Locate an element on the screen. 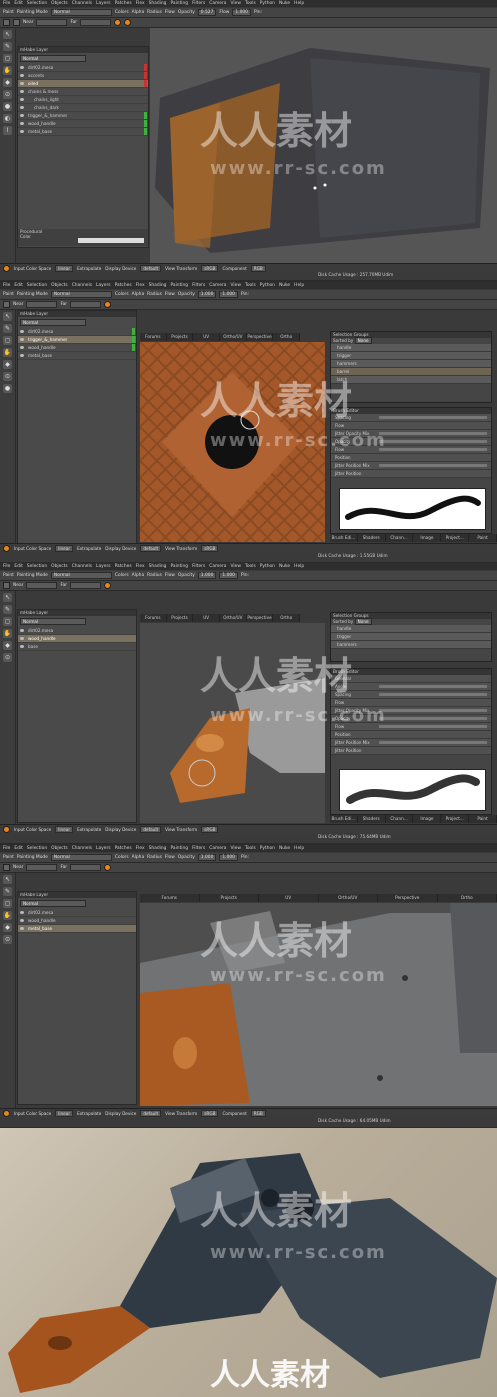  tab-shaders: Shaders is located at coordinates (372, 538).